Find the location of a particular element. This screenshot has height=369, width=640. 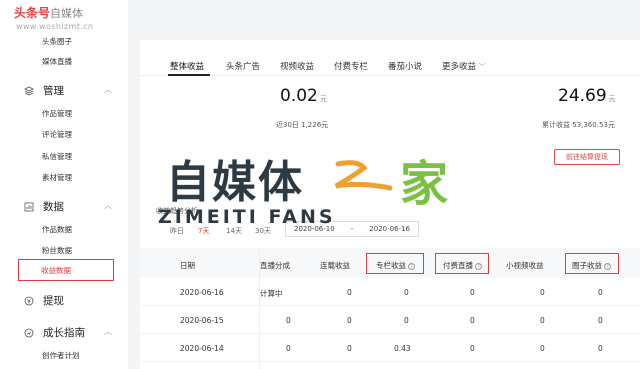

table-row: 2020-06-14 0 0 0.43 0 0 0 is located at coordinates (390, 348).